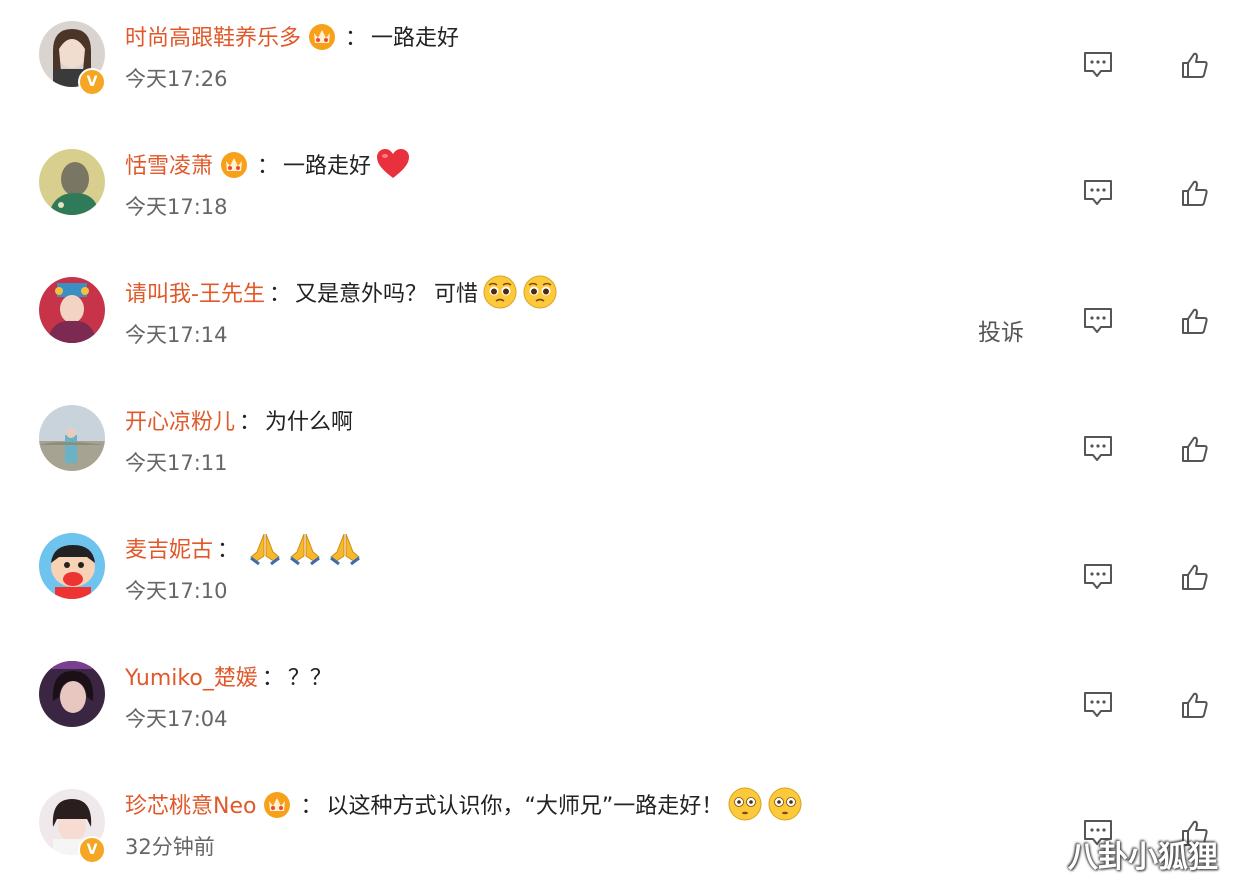  Describe the element at coordinates (180, 420) in the screenshot. I see `username-link: 开心凉粉儿` at that location.